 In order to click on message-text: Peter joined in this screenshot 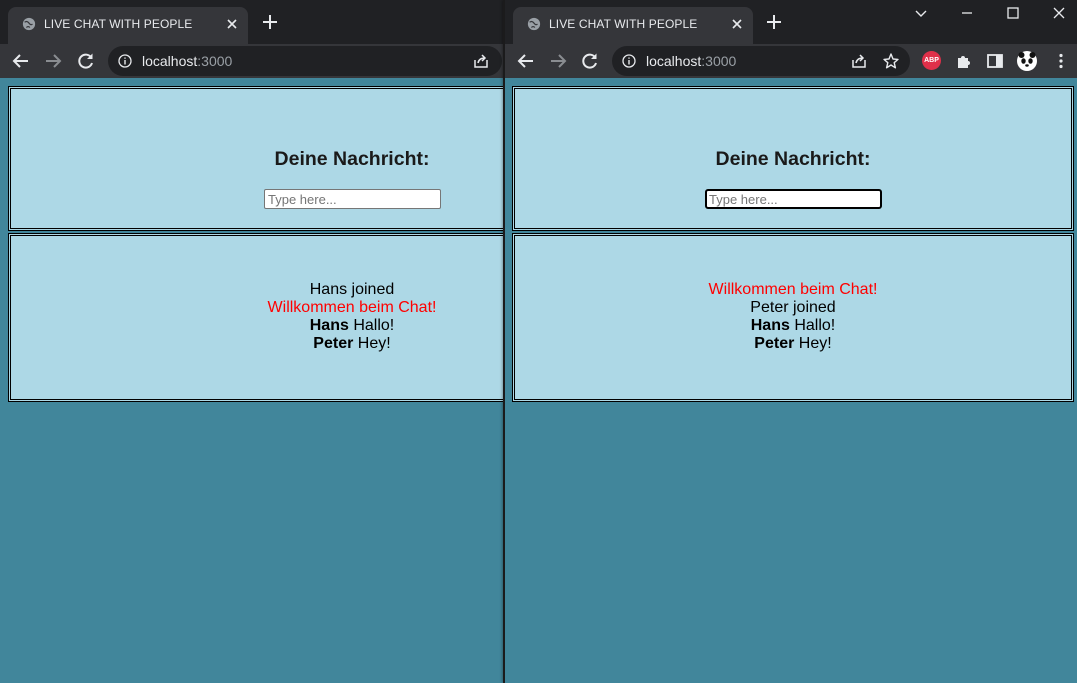, I will do `click(793, 307)`.